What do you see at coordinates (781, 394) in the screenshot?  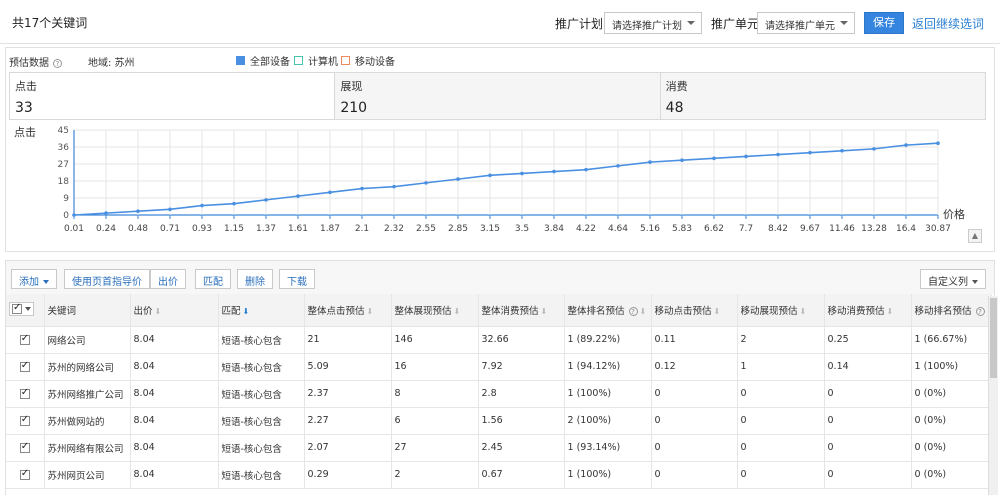 I see `table-cell: 0` at bounding box center [781, 394].